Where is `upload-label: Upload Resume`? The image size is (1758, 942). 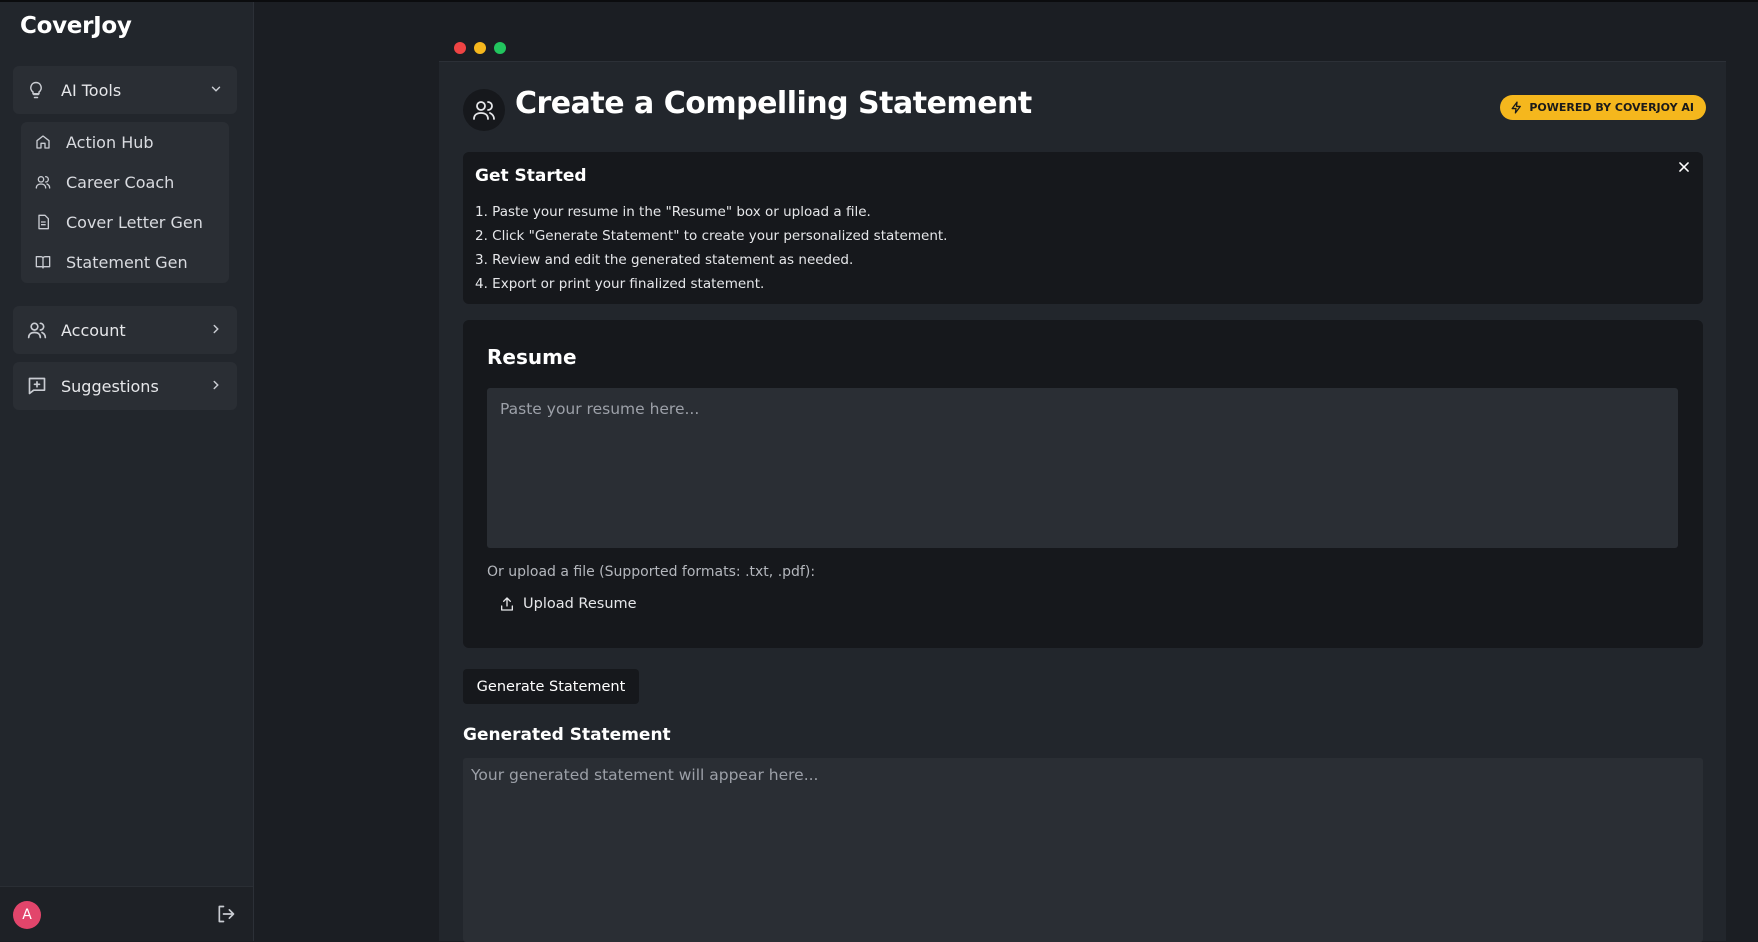 upload-label: Upload Resume is located at coordinates (580, 604).